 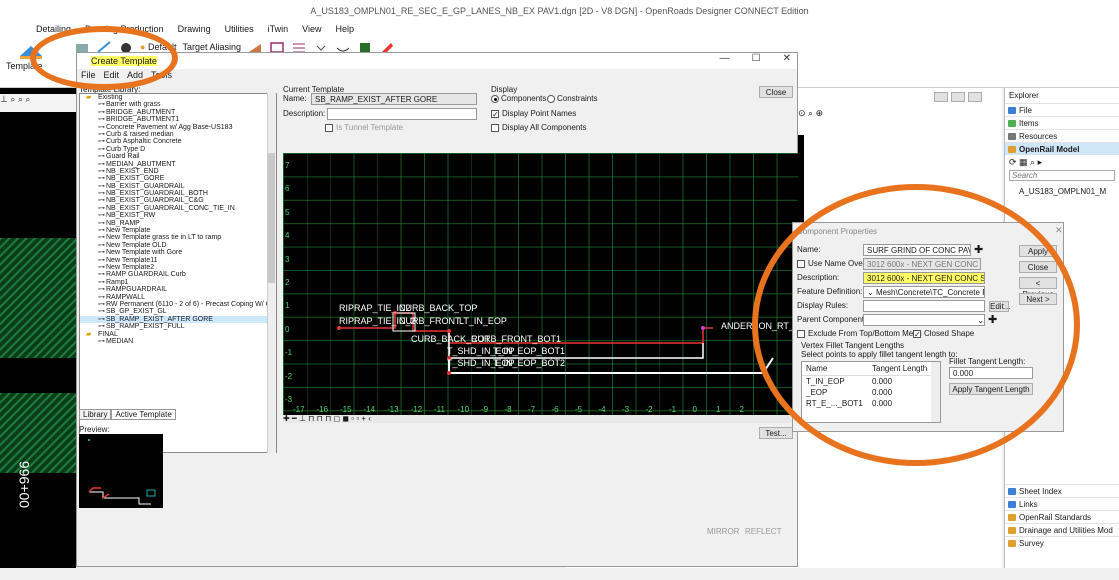 What do you see at coordinates (572, 98) in the screenshot?
I see `constraints-radio: Constraints` at bounding box center [572, 98].